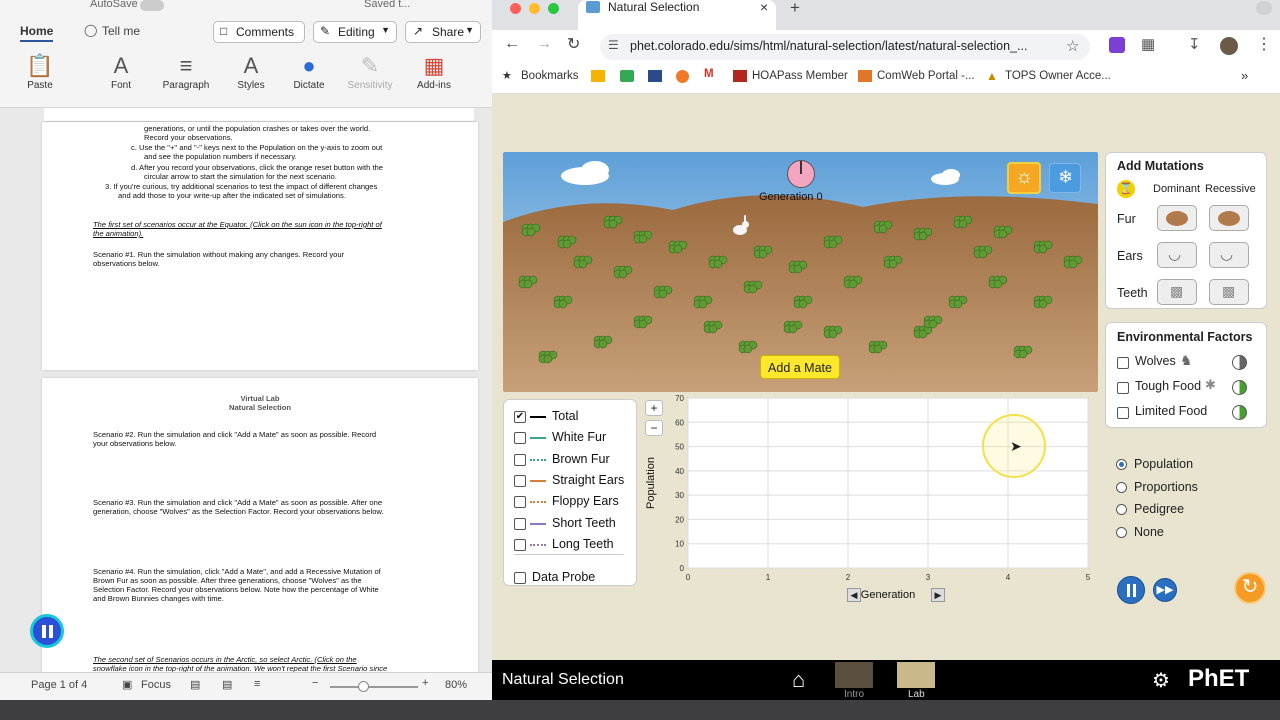  What do you see at coordinates (613, 45) in the screenshot?
I see `site-settings-icon: ☰` at bounding box center [613, 45].